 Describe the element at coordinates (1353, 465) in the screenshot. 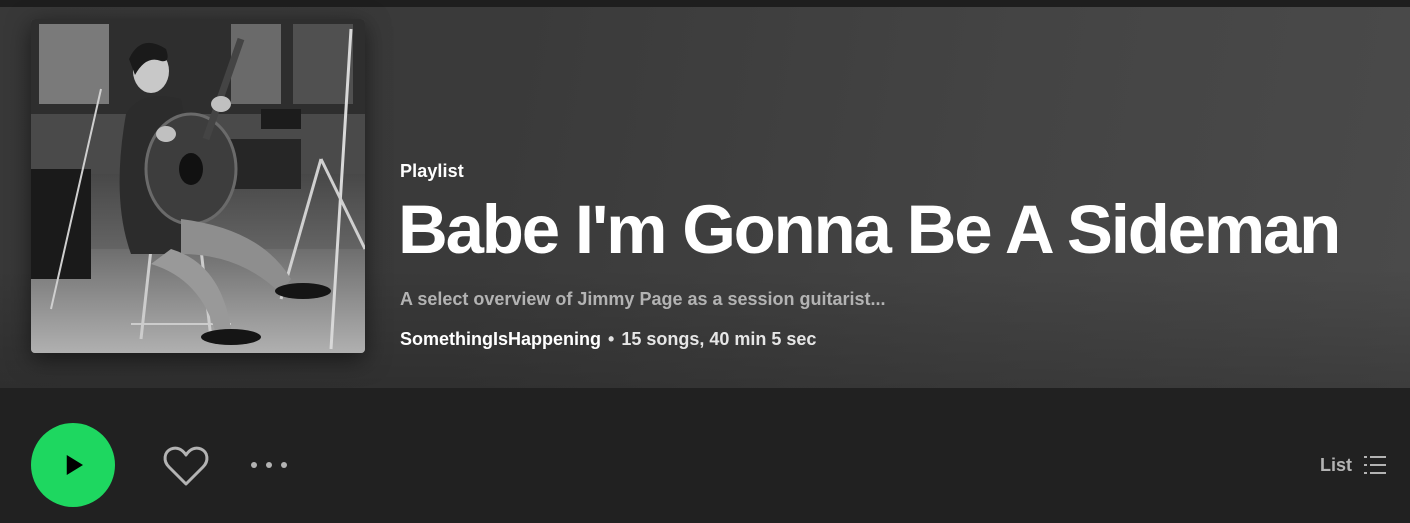

I see `view-toggle-button: List` at that location.